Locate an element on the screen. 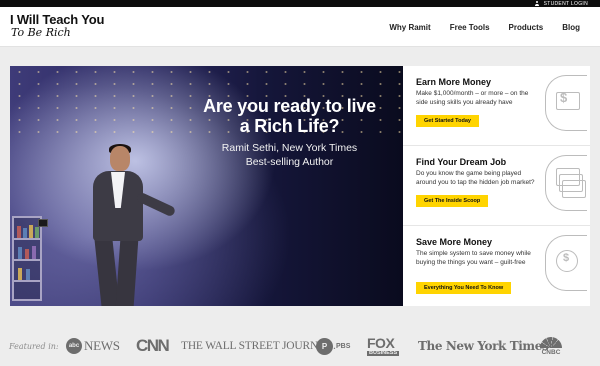  magnifier-dollar-icon: $ is located at coordinates (566, 263).